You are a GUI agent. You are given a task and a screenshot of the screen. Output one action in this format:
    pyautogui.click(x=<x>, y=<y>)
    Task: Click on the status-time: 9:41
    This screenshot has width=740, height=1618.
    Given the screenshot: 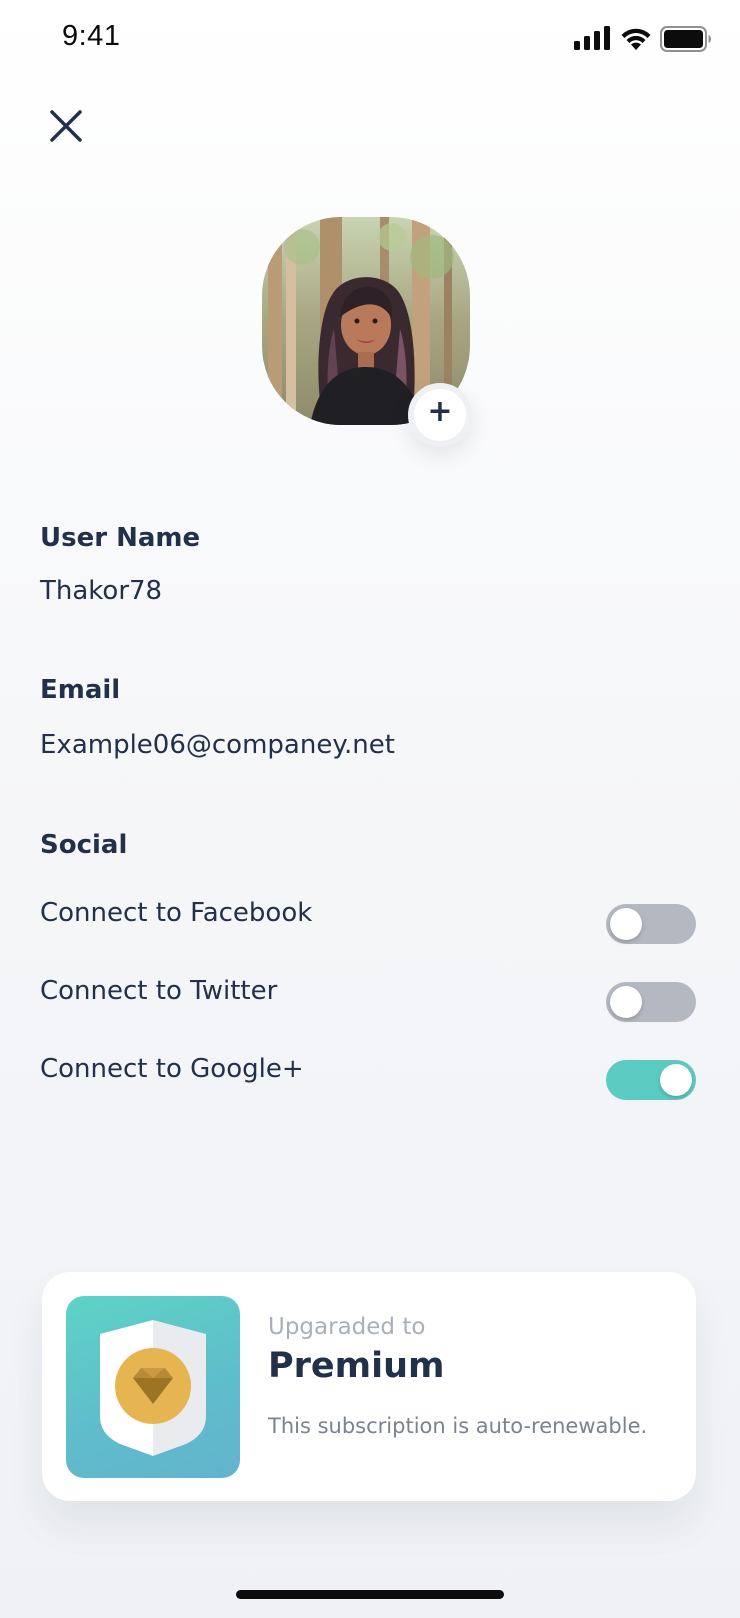 What is the action you would take?
    pyautogui.click(x=91, y=36)
    